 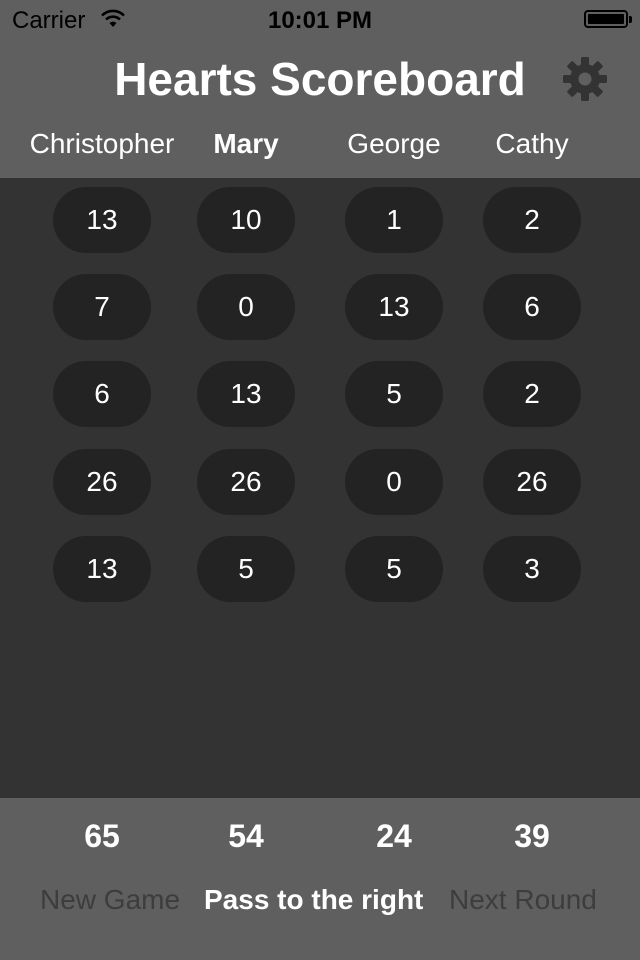 I want to click on total-score-george: 24, so click(x=394, y=836).